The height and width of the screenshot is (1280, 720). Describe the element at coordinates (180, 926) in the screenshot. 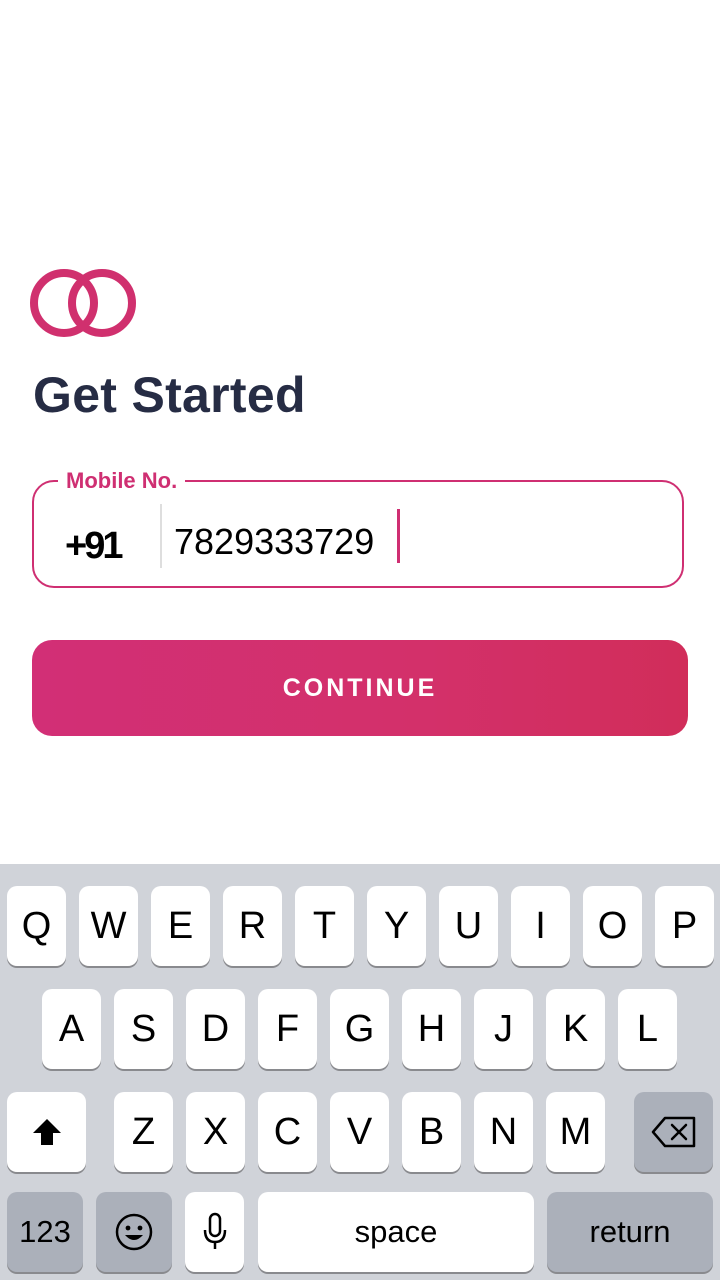

I see `key-e: E` at that location.